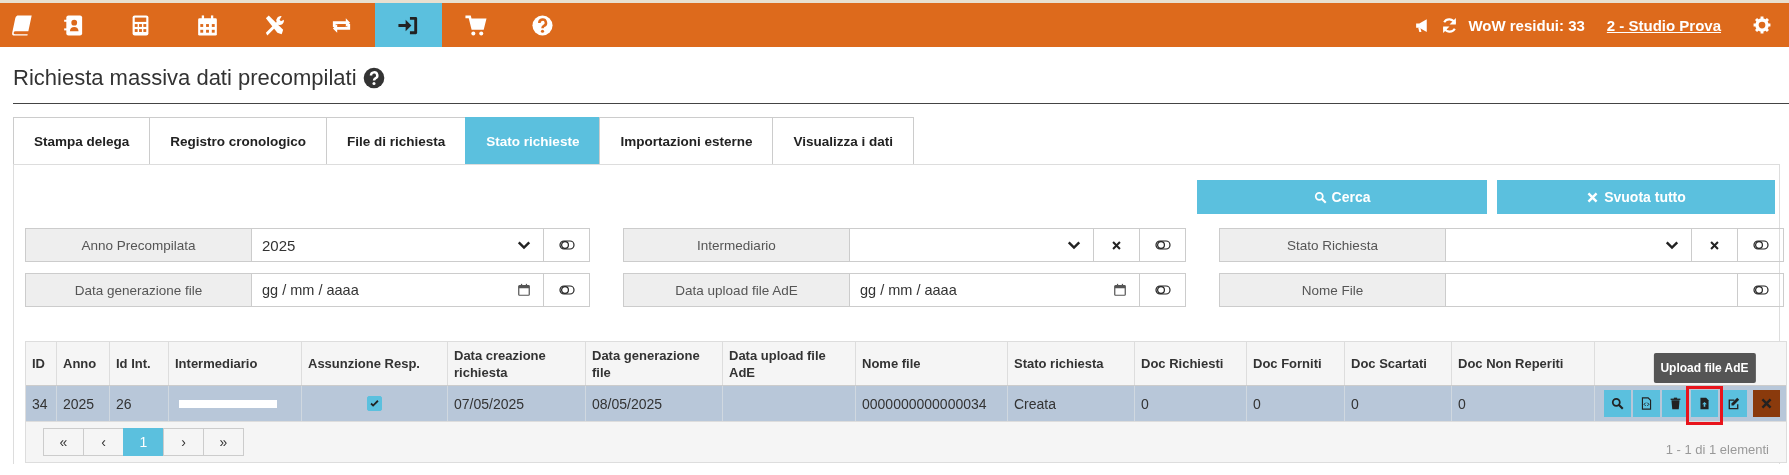 The height and width of the screenshot is (475, 1789). Describe the element at coordinates (654, 363) in the screenshot. I see `column-header: Data generazione file` at that location.